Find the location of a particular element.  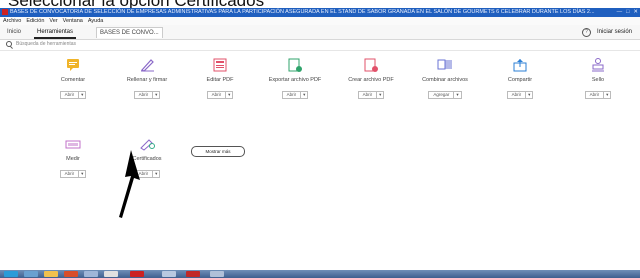

tool-card-editar-pdf: Editar PDF Abrir ▾ is located at coordinates (220, 79).